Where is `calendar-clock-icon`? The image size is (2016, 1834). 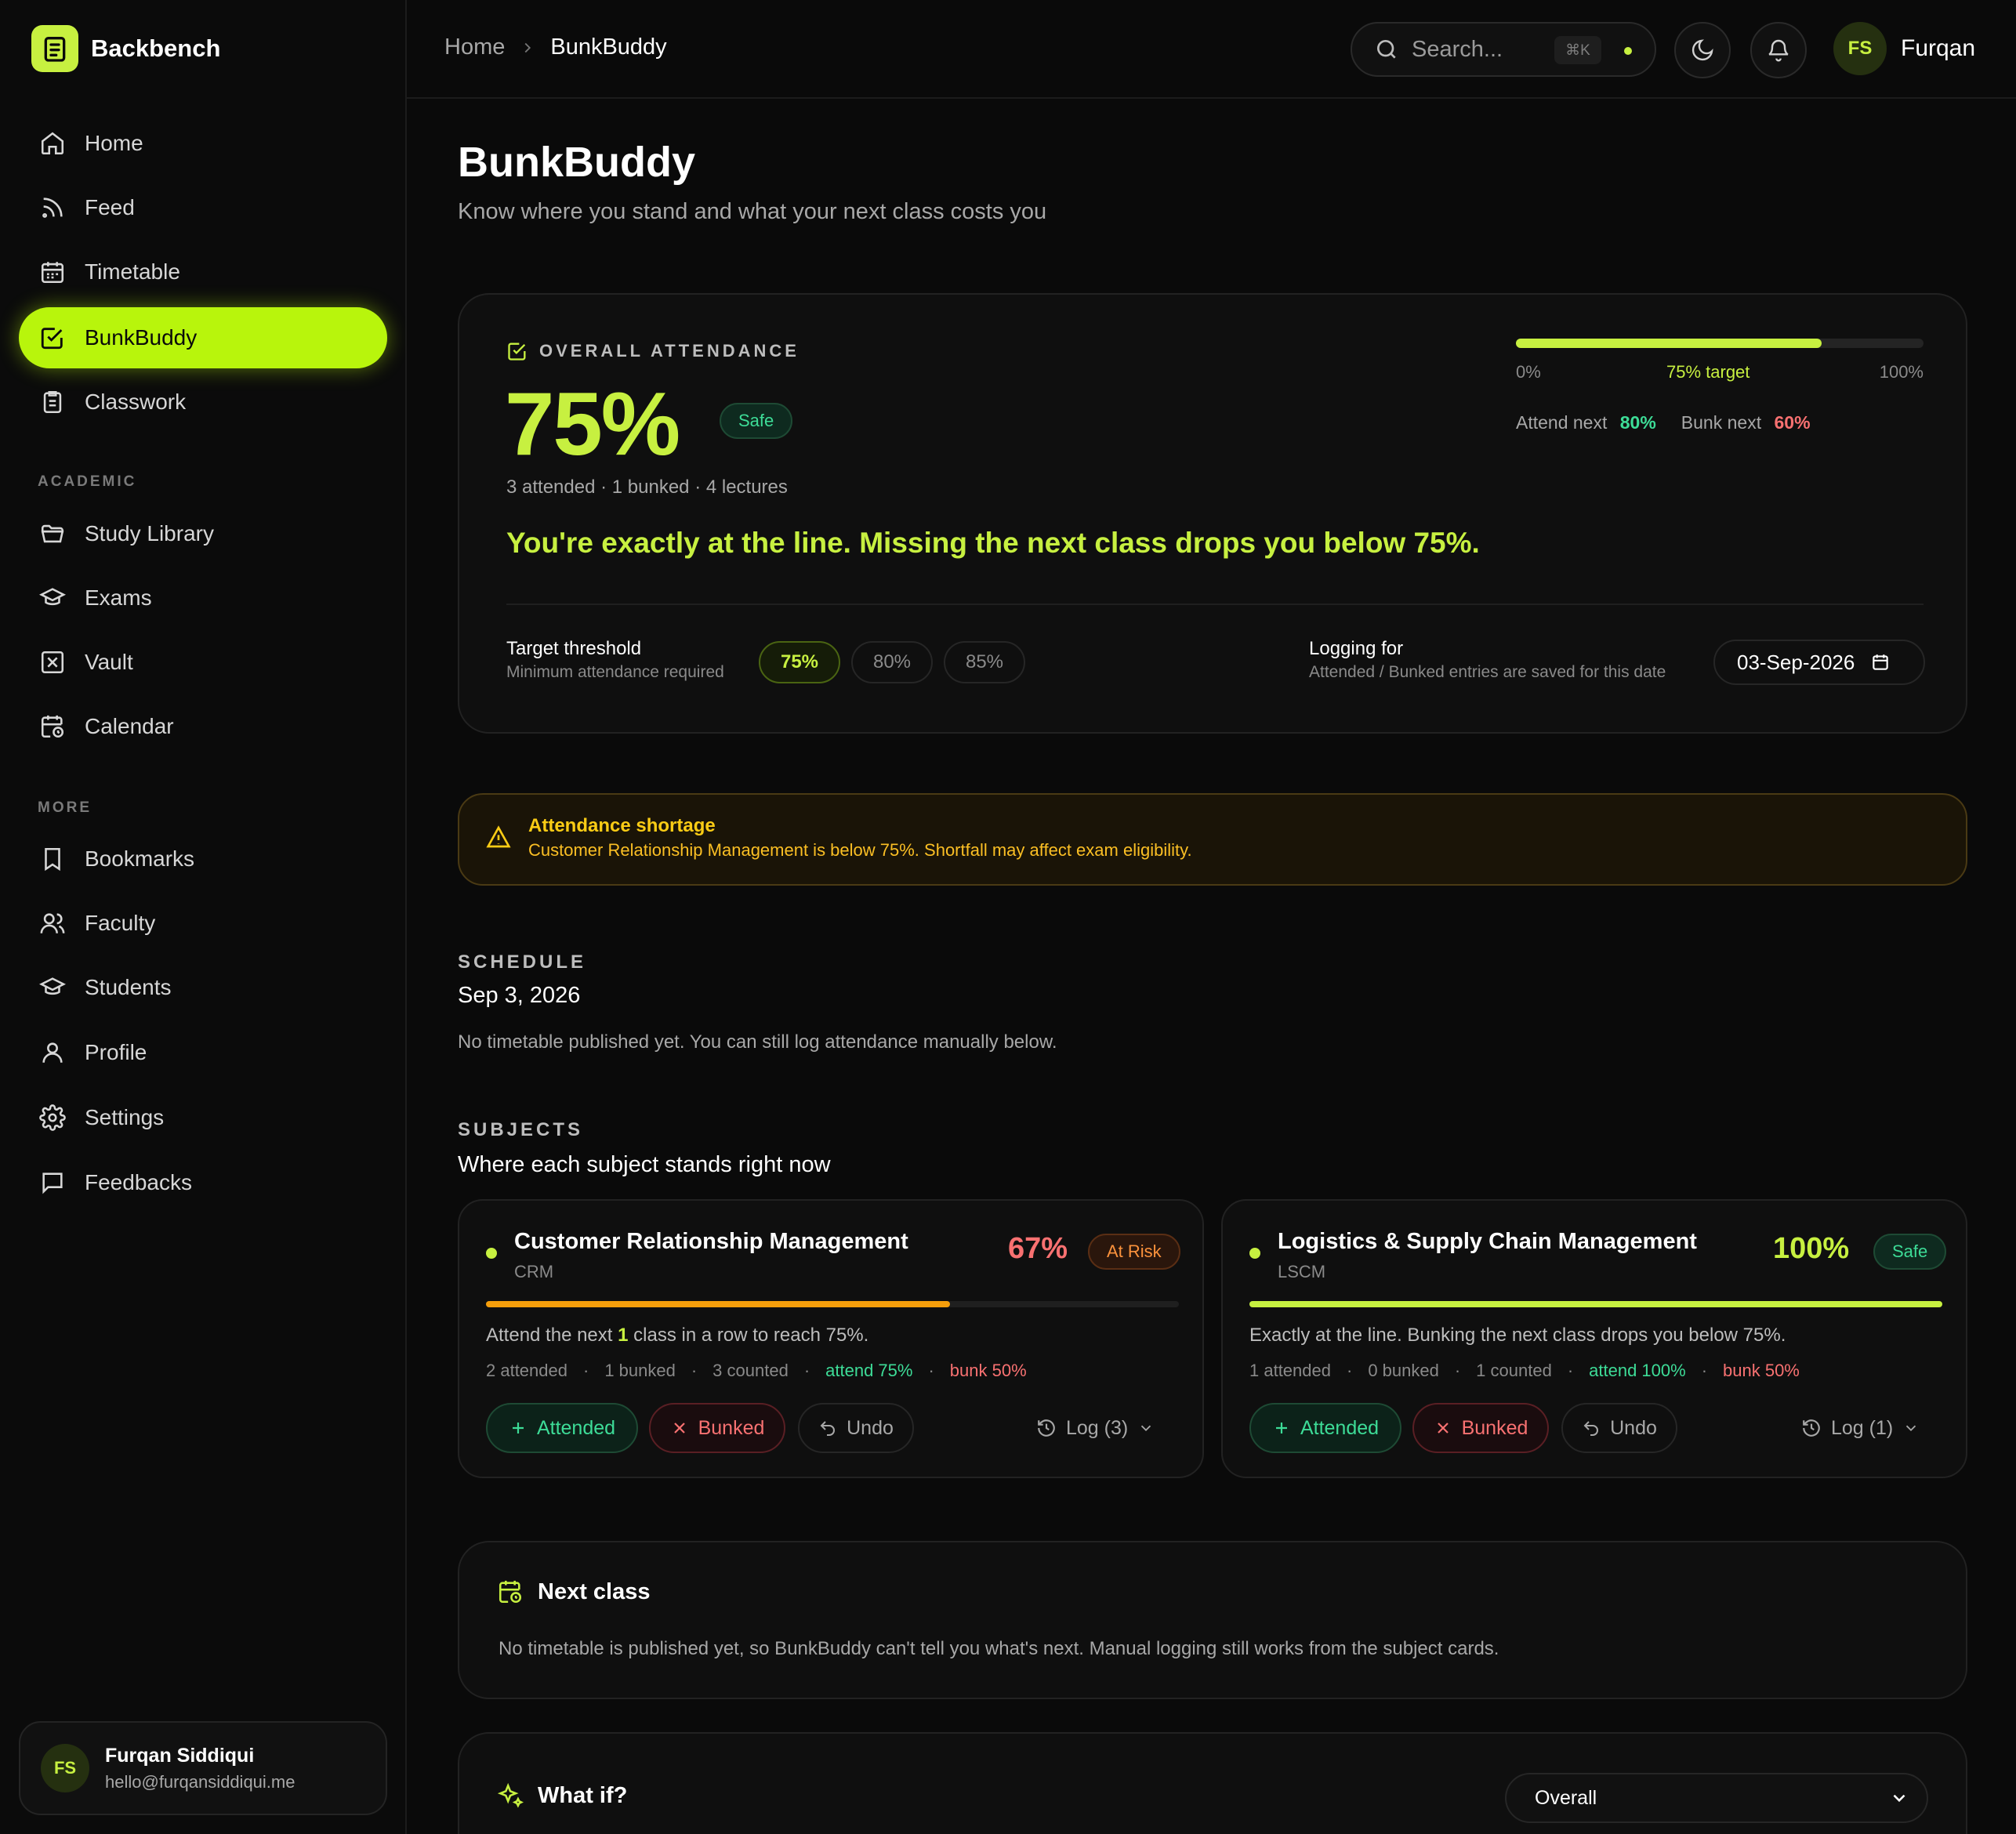
calendar-clock-icon is located at coordinates (510, 1592).